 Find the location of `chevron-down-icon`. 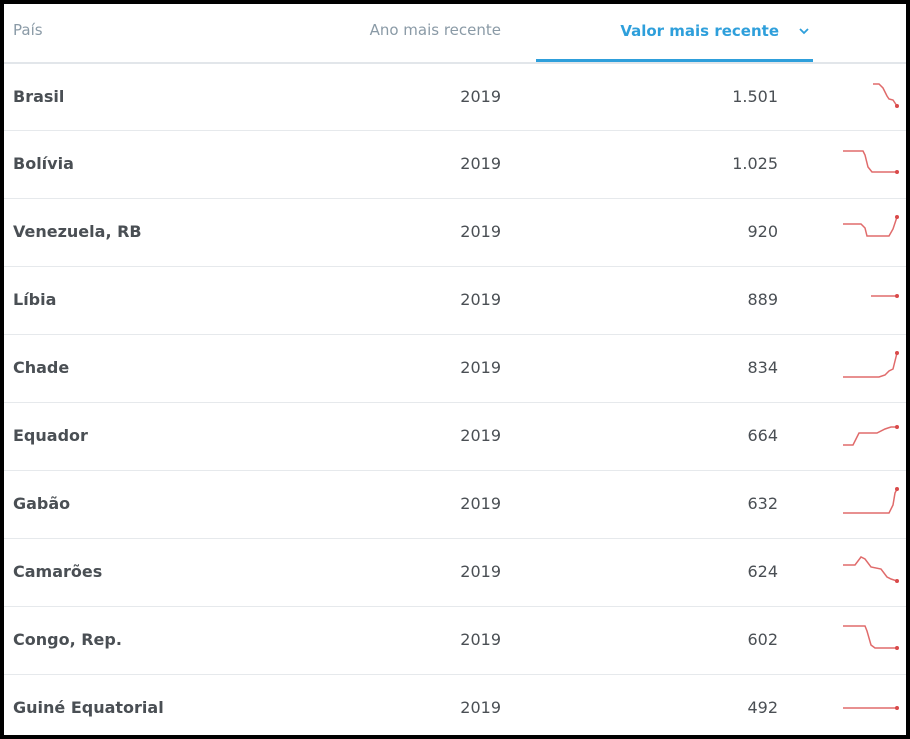

chevron-down-icon is located at coordinates (804, 31).